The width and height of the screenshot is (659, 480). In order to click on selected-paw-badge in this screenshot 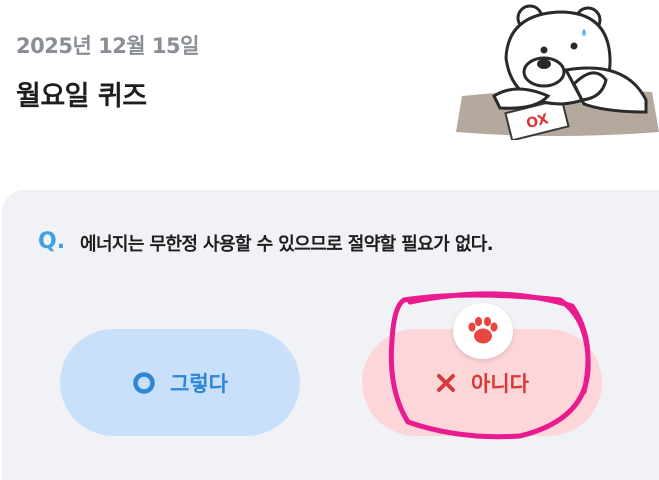, I will do `click(483, 331)`.